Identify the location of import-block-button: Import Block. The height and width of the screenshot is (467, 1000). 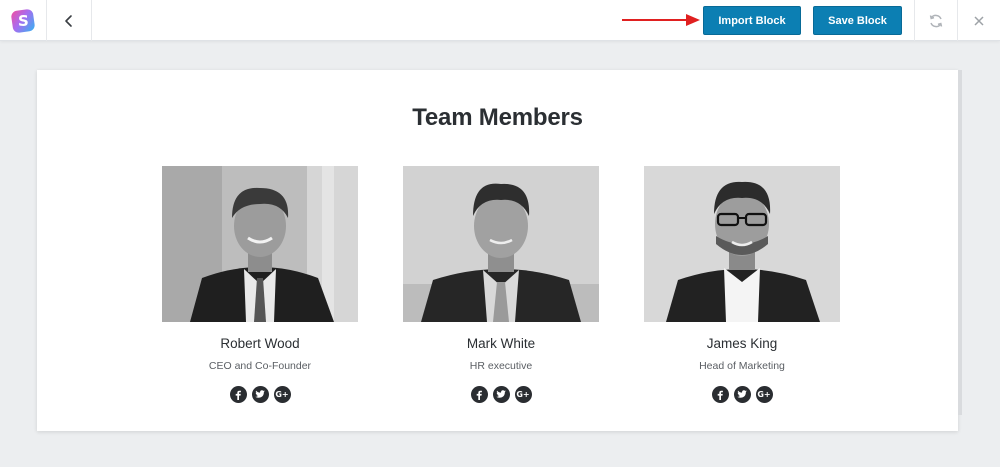
(752, 20).